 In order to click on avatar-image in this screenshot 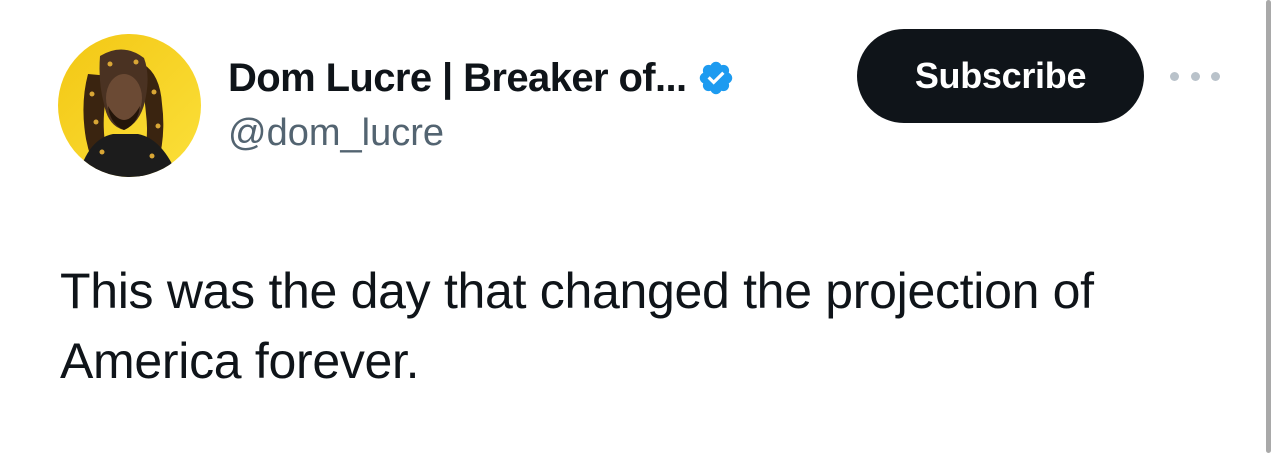, I will do `click(129, 105)`.